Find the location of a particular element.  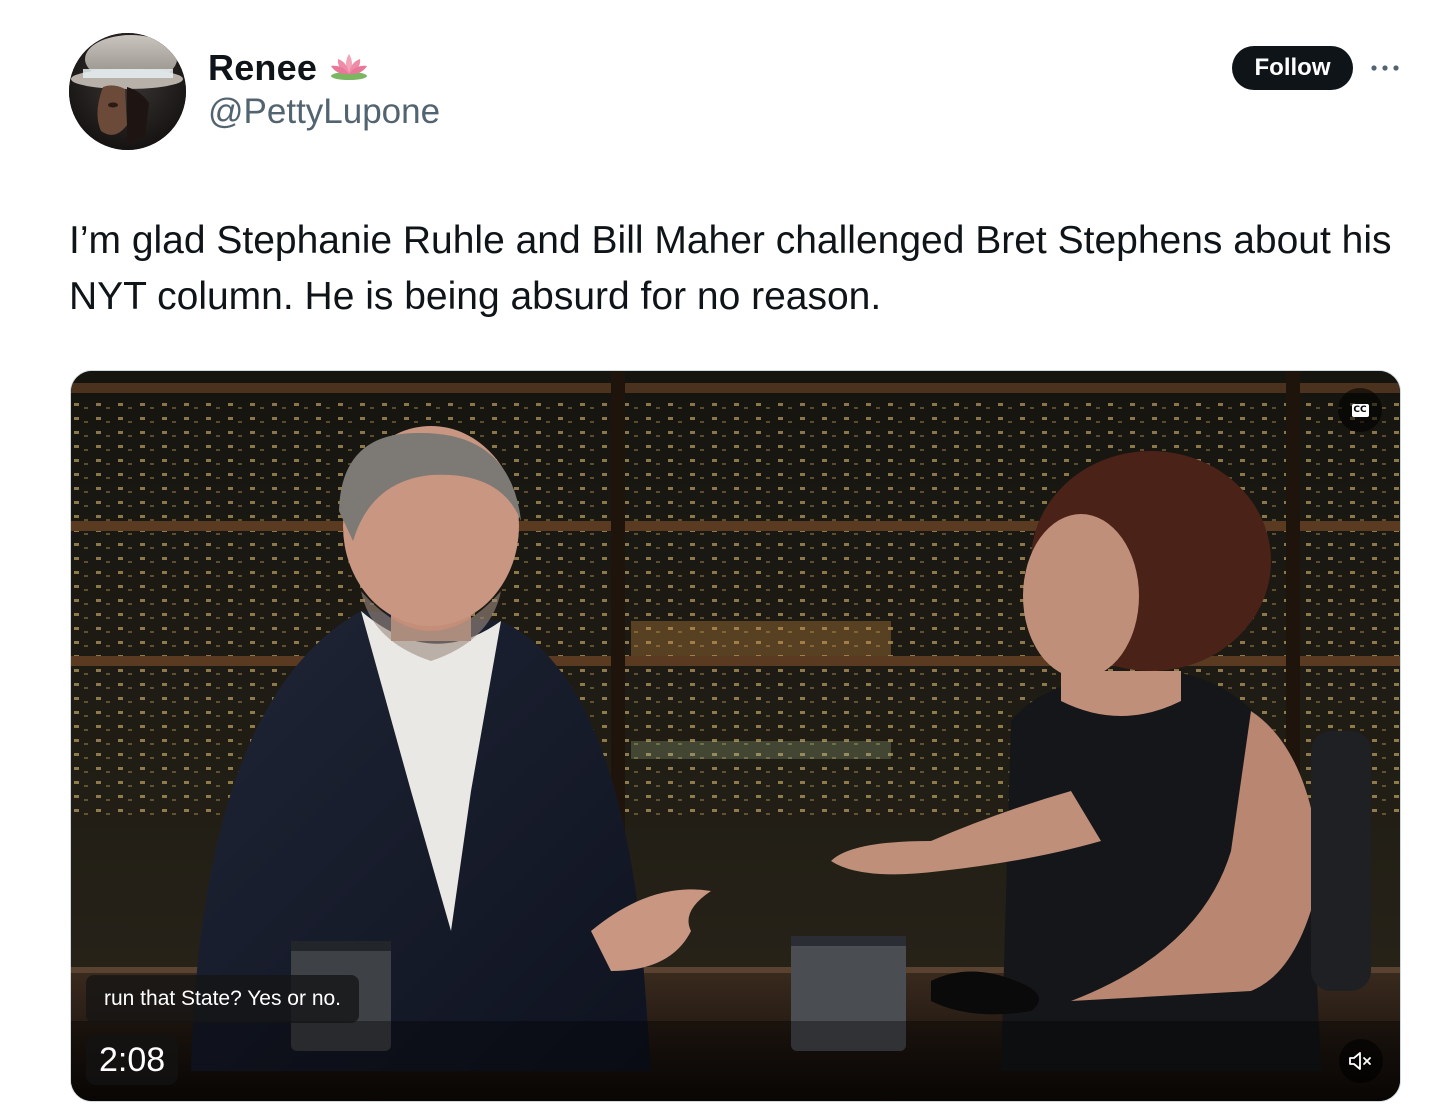

closed-captions-button: CC is located at coordinates (1360, 410).